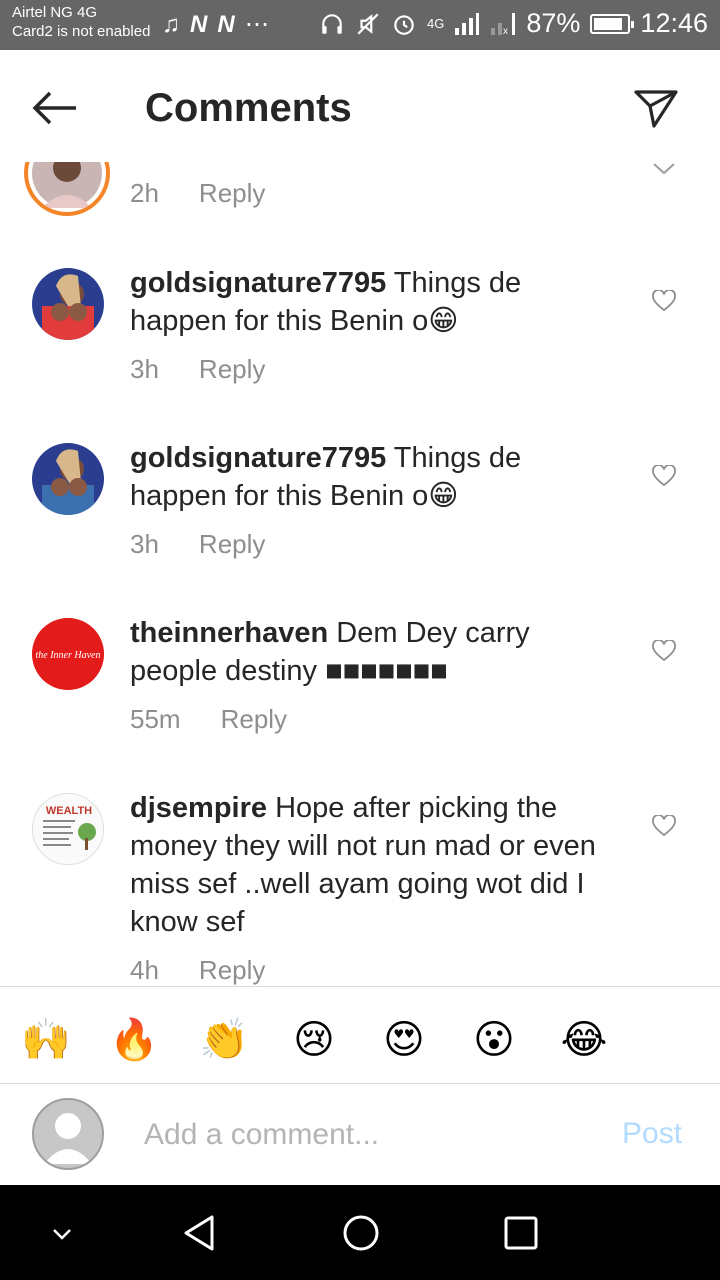 This screenshot has height=1280, width=720. I want to click on current-user-avatar, so click(68, 1134).